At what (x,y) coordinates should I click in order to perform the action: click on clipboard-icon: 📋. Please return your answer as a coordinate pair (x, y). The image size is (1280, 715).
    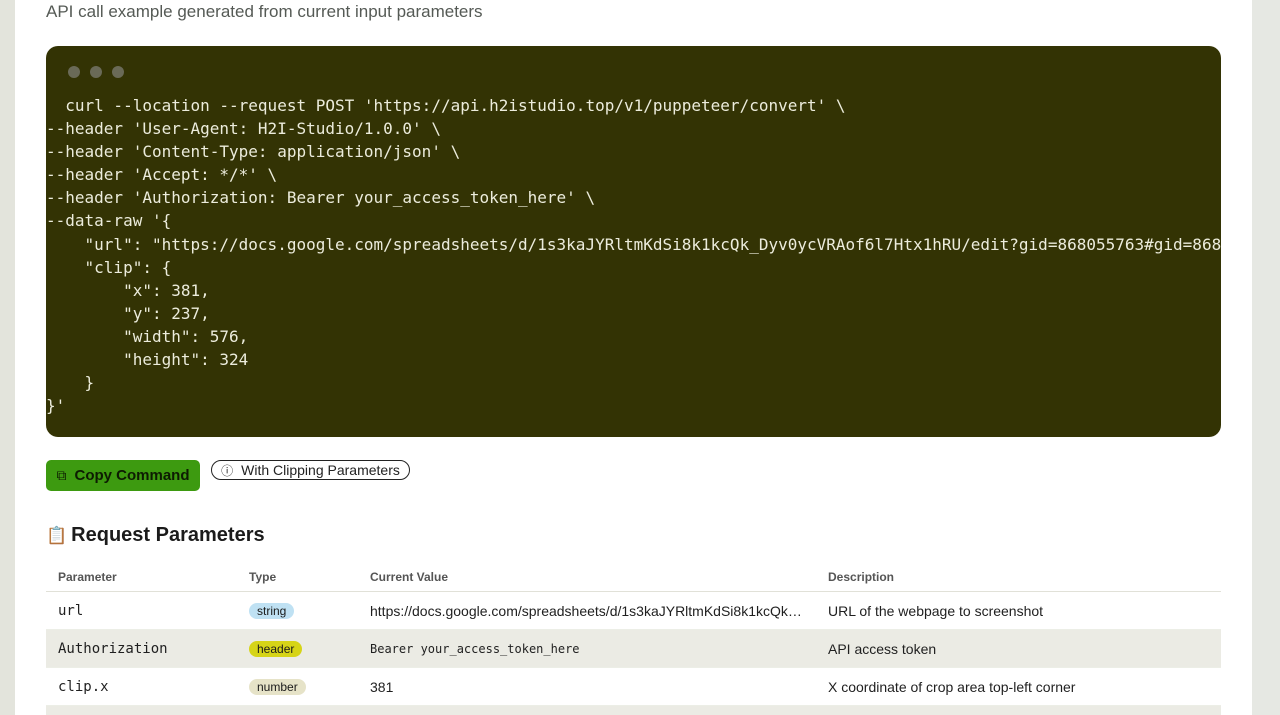
    Looking at the image, I should click on (57, 535).